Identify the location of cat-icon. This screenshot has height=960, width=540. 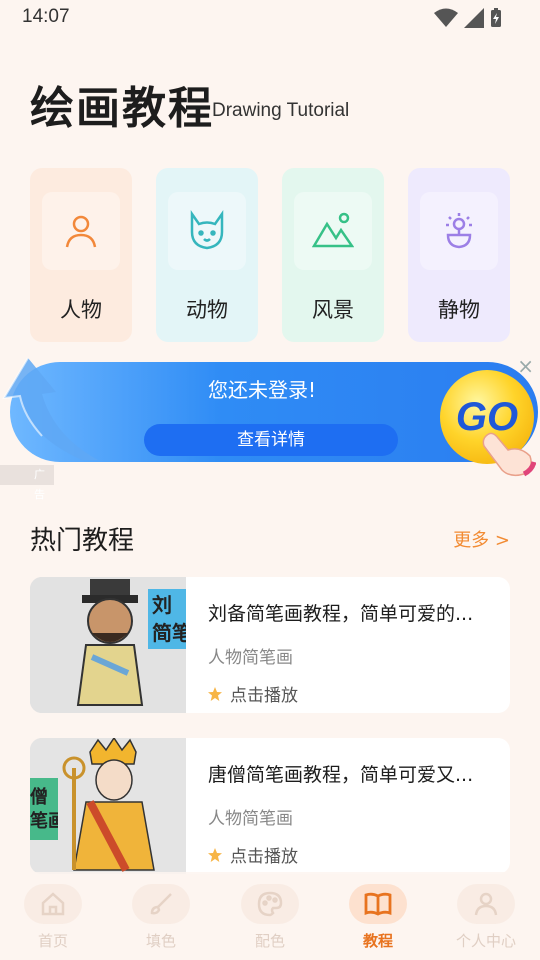
(207, 230).